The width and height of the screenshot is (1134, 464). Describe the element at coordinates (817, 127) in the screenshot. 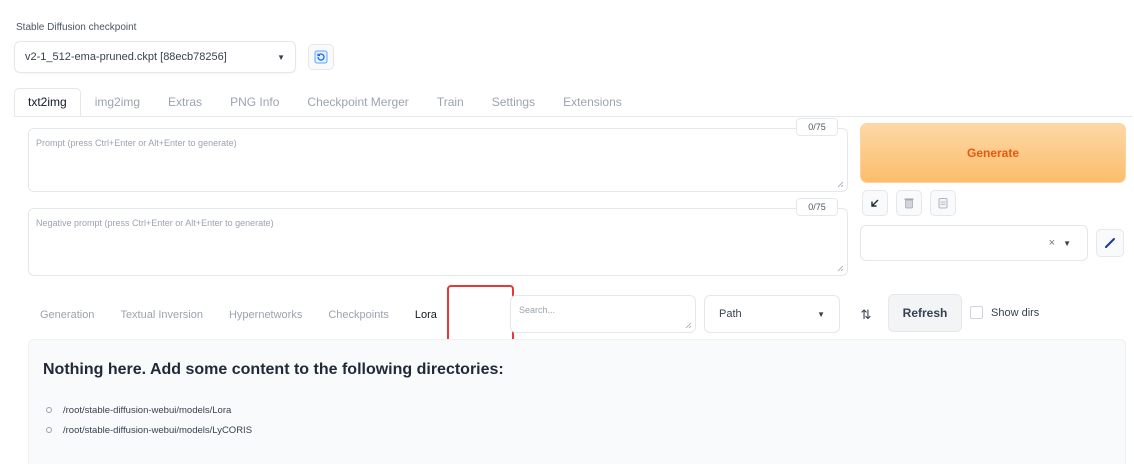

I see `prompt-token-counter: 0/75` at that location.